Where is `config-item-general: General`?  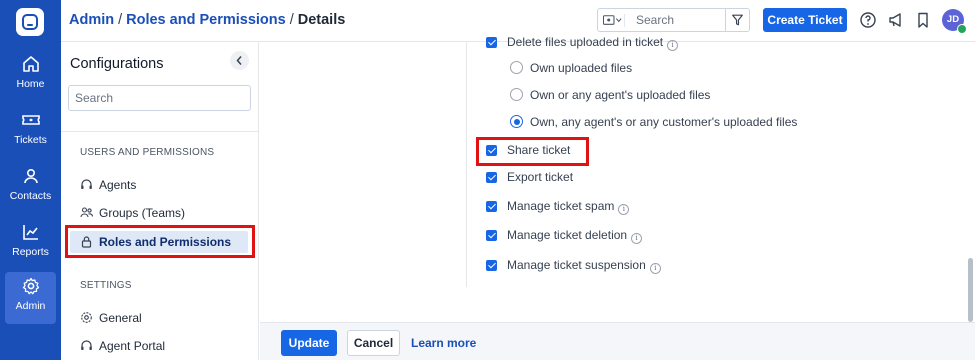 config-item-general: General is located at coordinates (111, 318).